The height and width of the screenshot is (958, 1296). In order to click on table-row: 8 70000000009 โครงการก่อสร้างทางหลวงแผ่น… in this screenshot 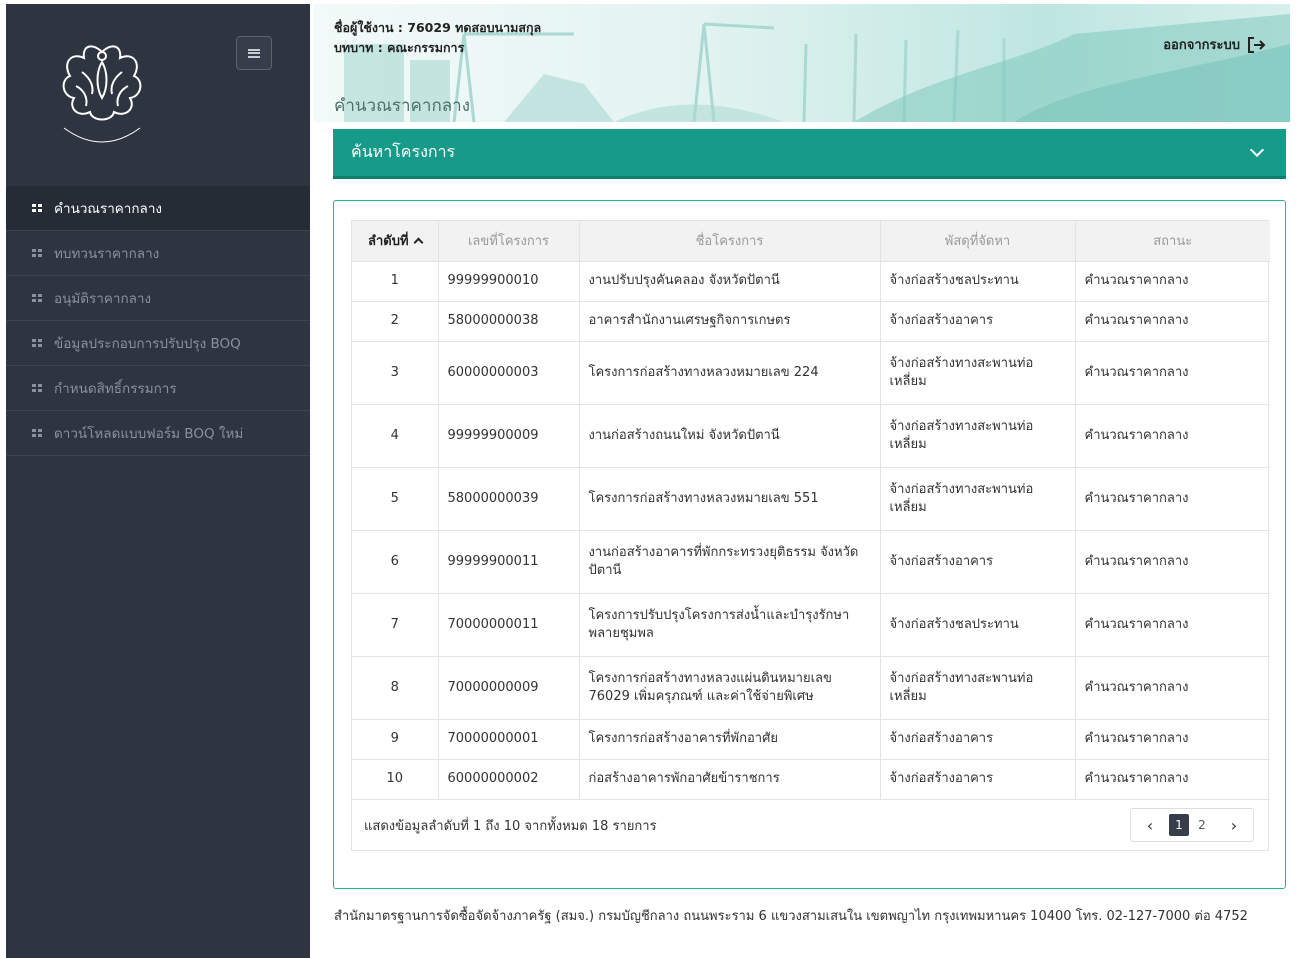, I will do `click(811, 688)`.